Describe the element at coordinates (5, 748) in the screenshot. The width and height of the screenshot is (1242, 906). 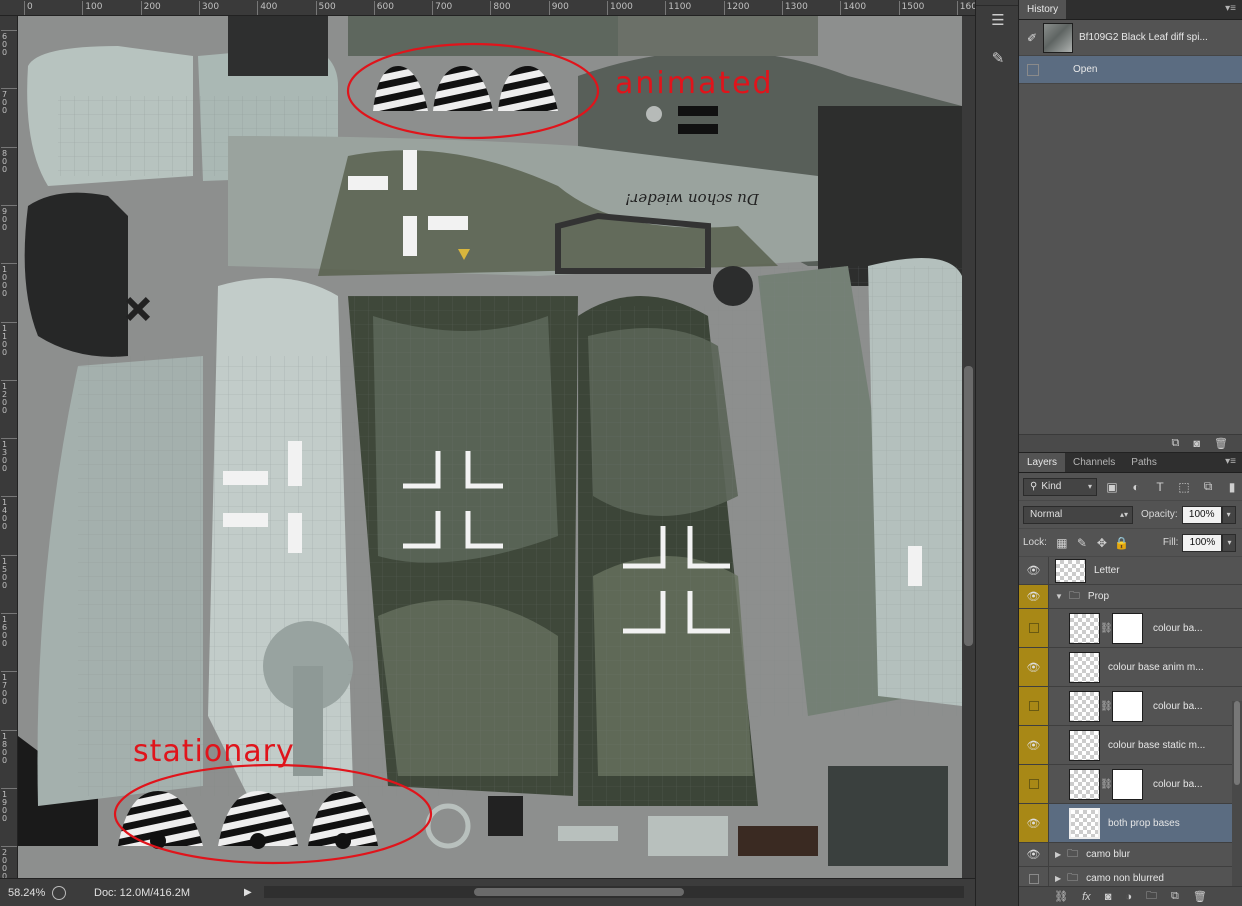
I see `ruler-tick-label: 1800` at that location.